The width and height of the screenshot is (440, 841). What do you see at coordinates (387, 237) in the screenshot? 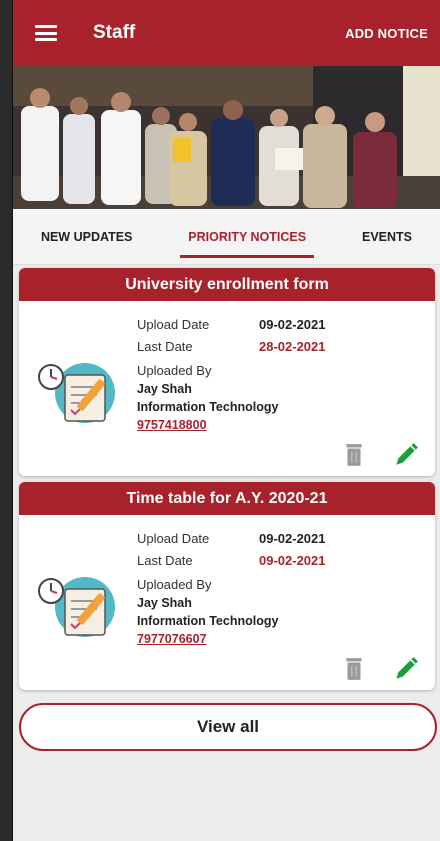
I see `tab-events: EVENTS` at bounding box center [387, 237].